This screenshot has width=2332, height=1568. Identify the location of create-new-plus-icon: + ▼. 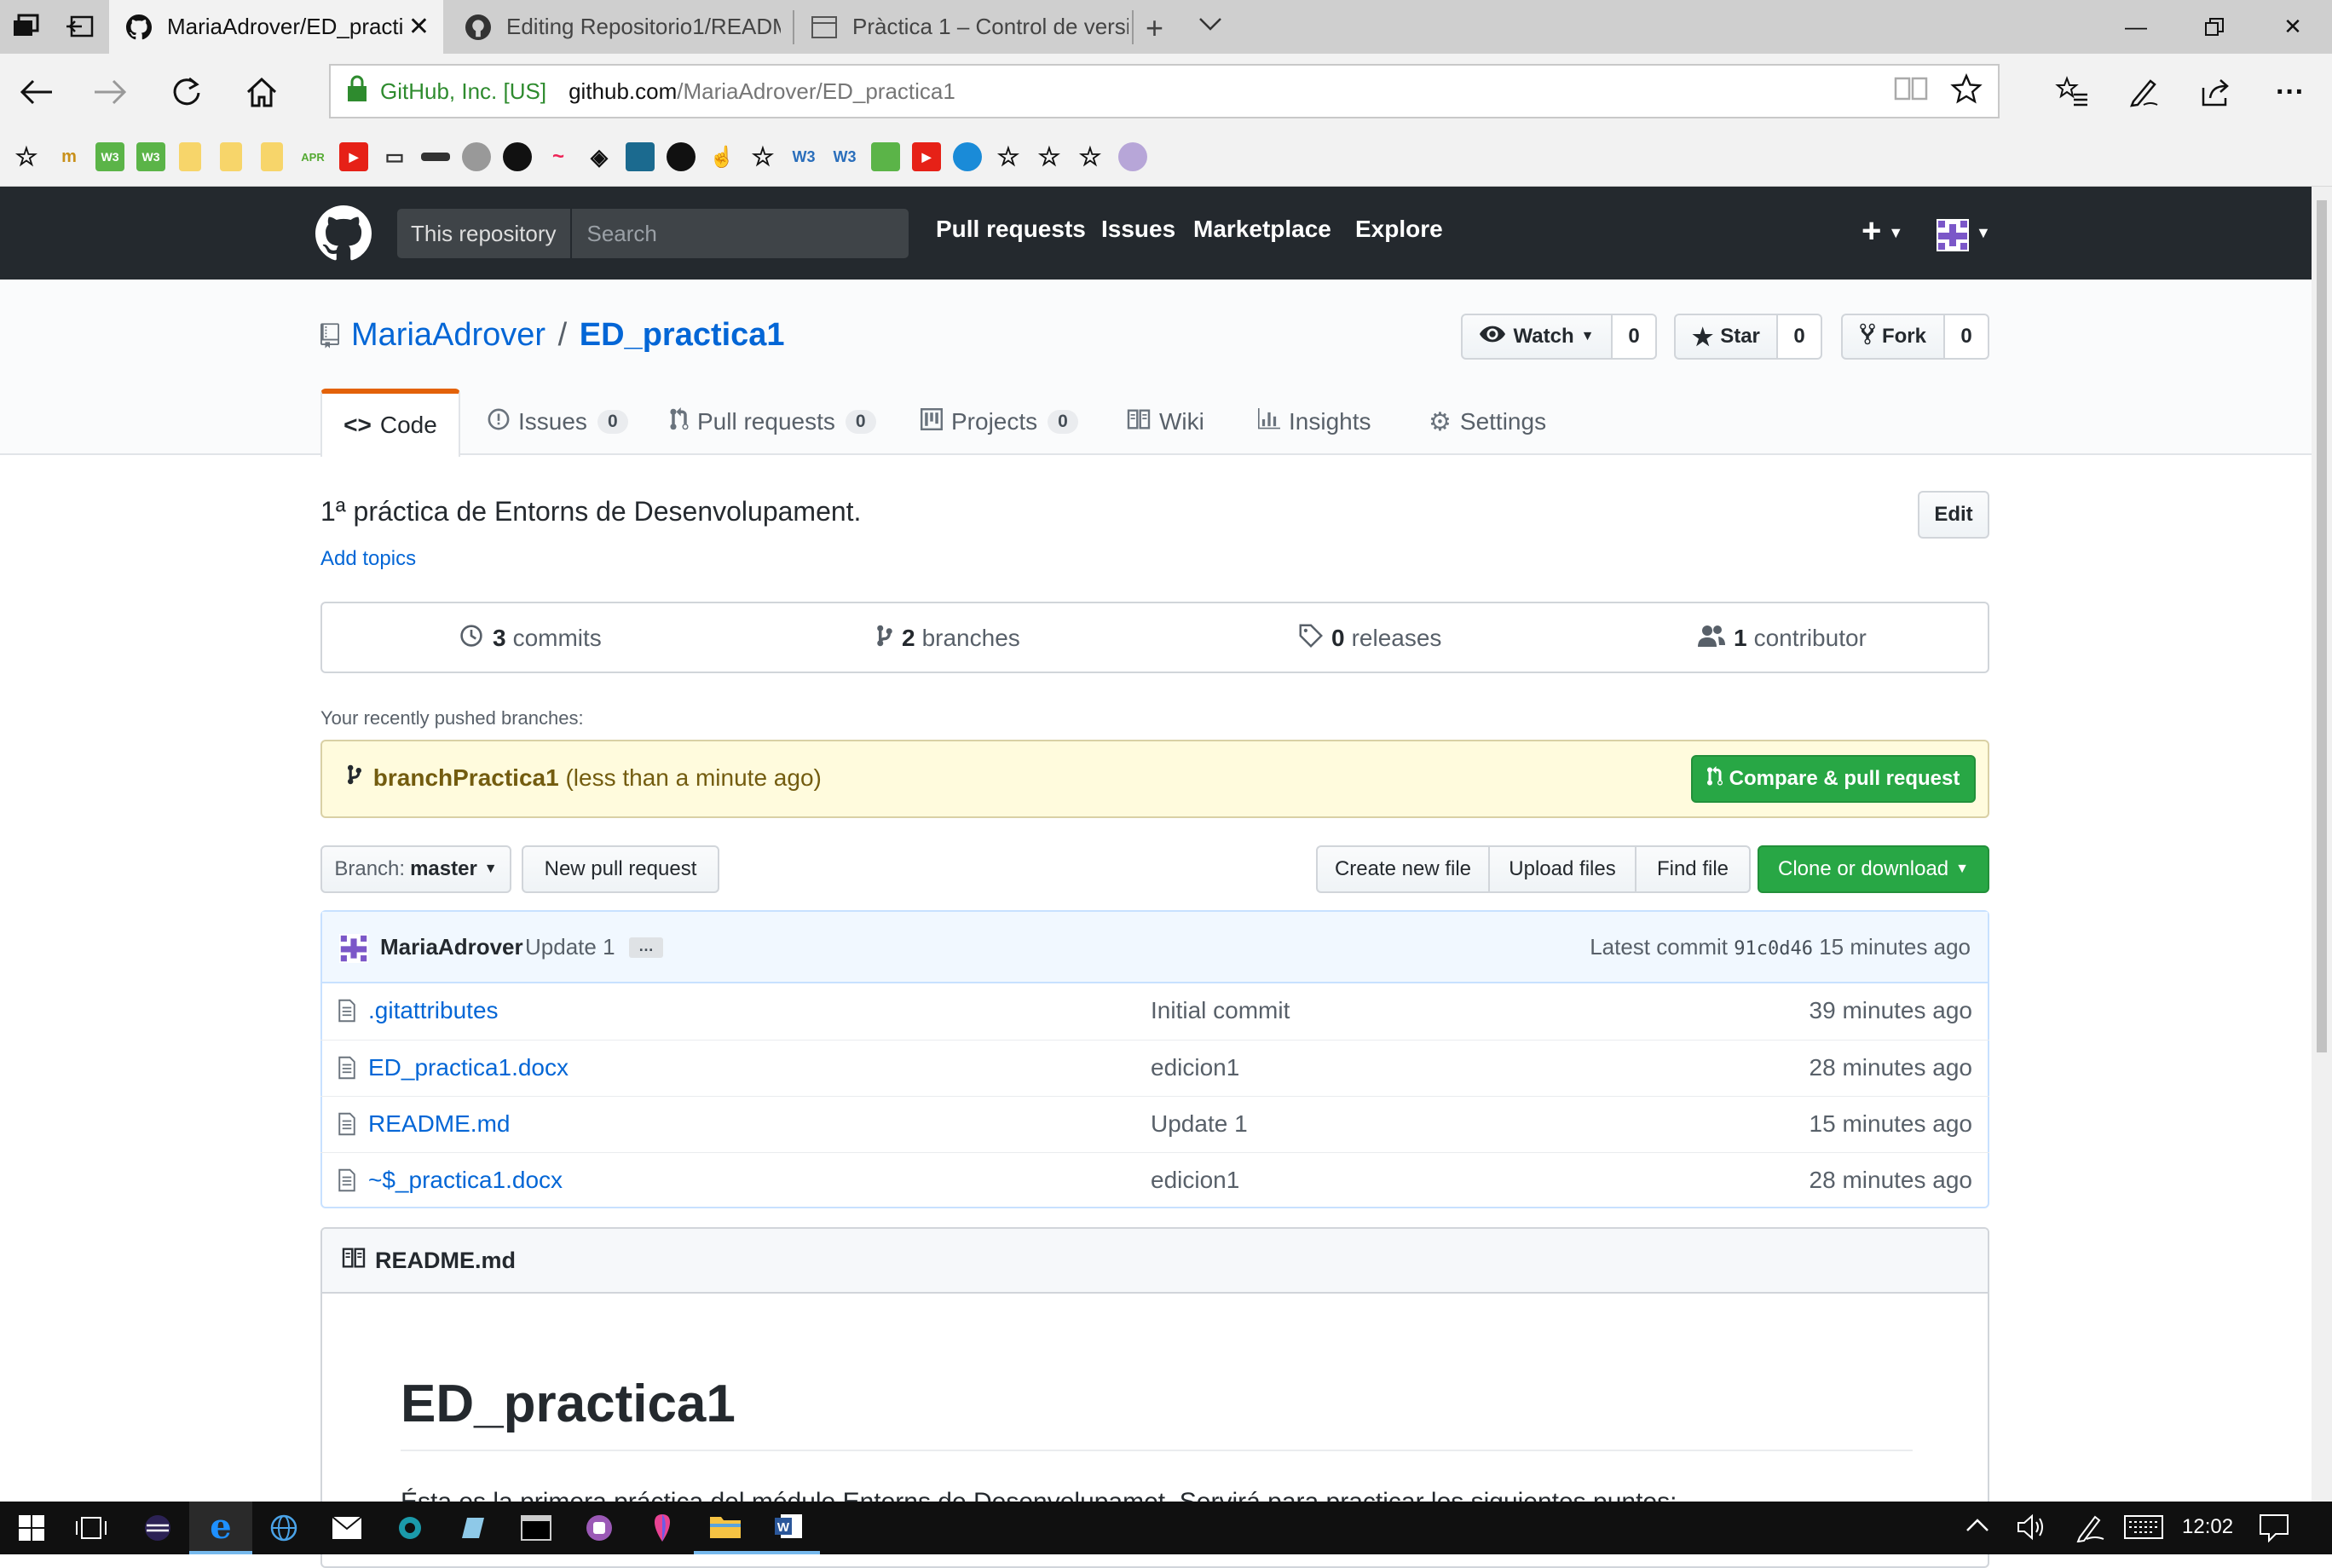
(1882, 231).